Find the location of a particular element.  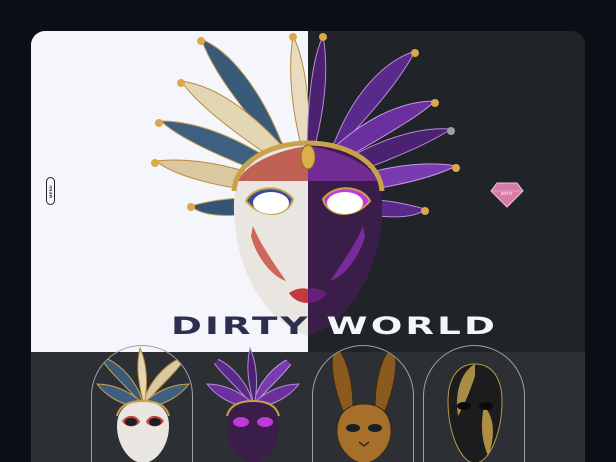

gallery-item-rabbit is located at coordinates (363, 403).